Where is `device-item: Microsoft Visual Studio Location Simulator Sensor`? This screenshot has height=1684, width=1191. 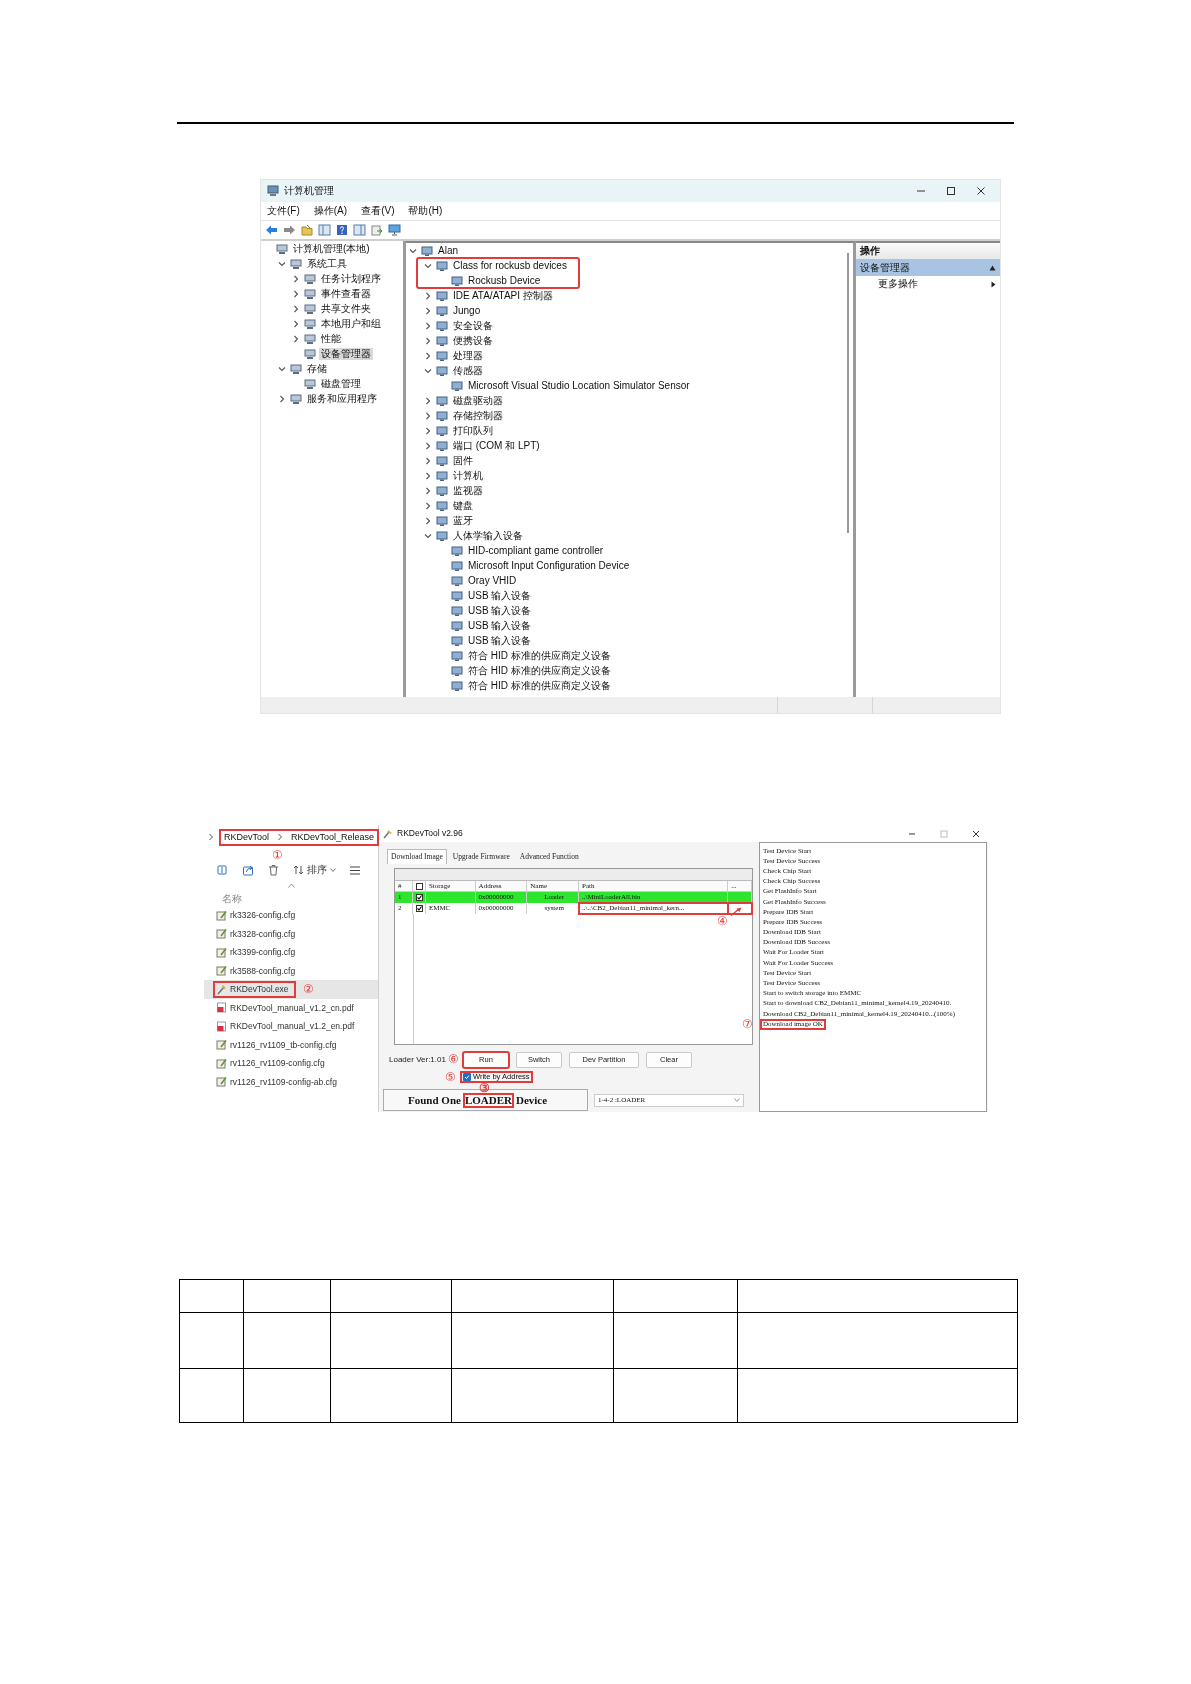
device-item: Microsoft Visual Studio Location Simulator Sensor is located at coordinates (579, 385).